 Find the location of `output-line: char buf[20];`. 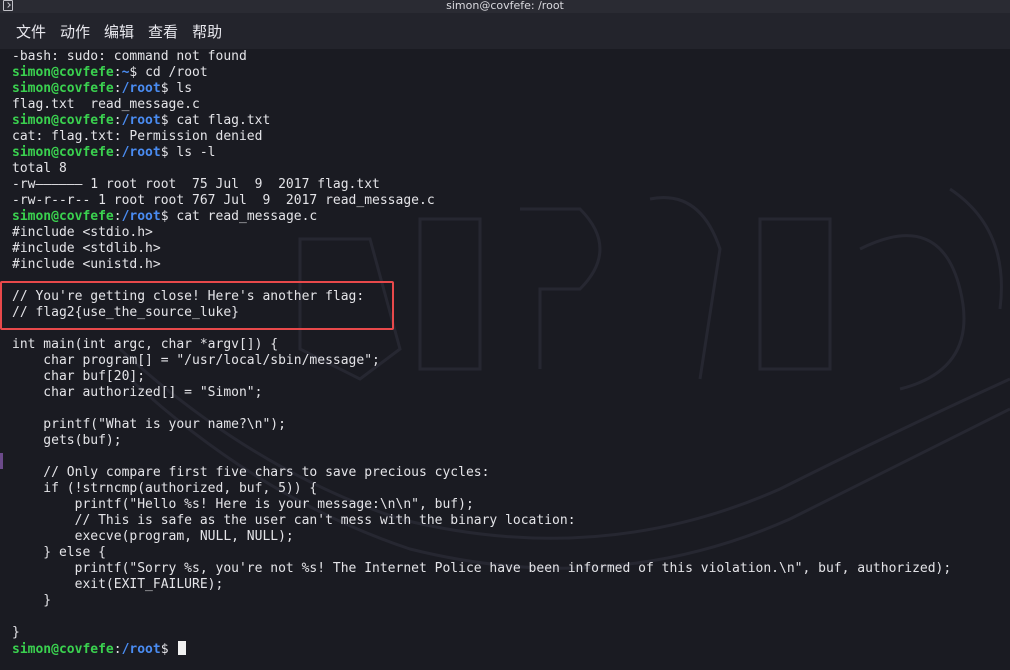

output-line: char buf[20]; is located at coordinates (79, 376).